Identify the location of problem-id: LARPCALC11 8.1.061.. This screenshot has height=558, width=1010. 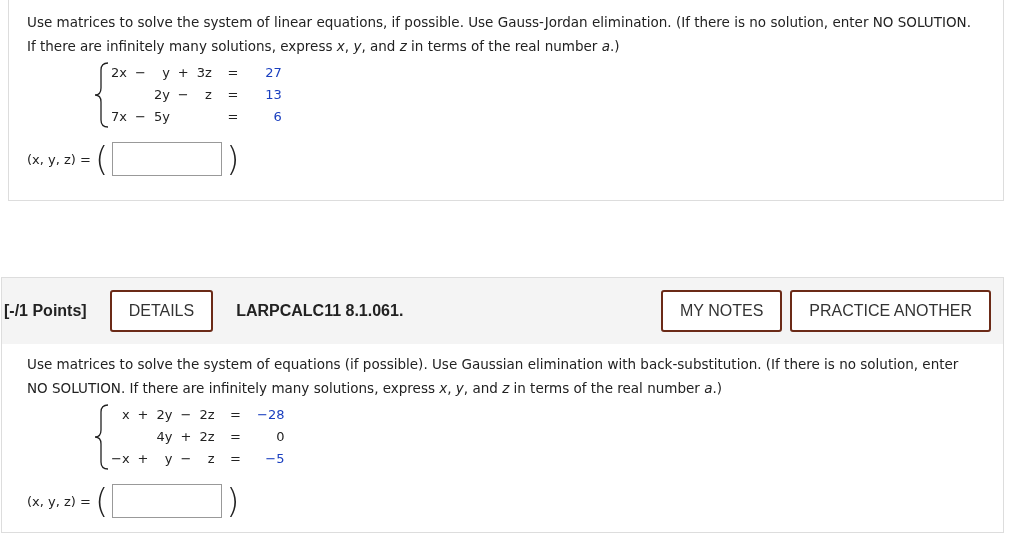
(320, 311).